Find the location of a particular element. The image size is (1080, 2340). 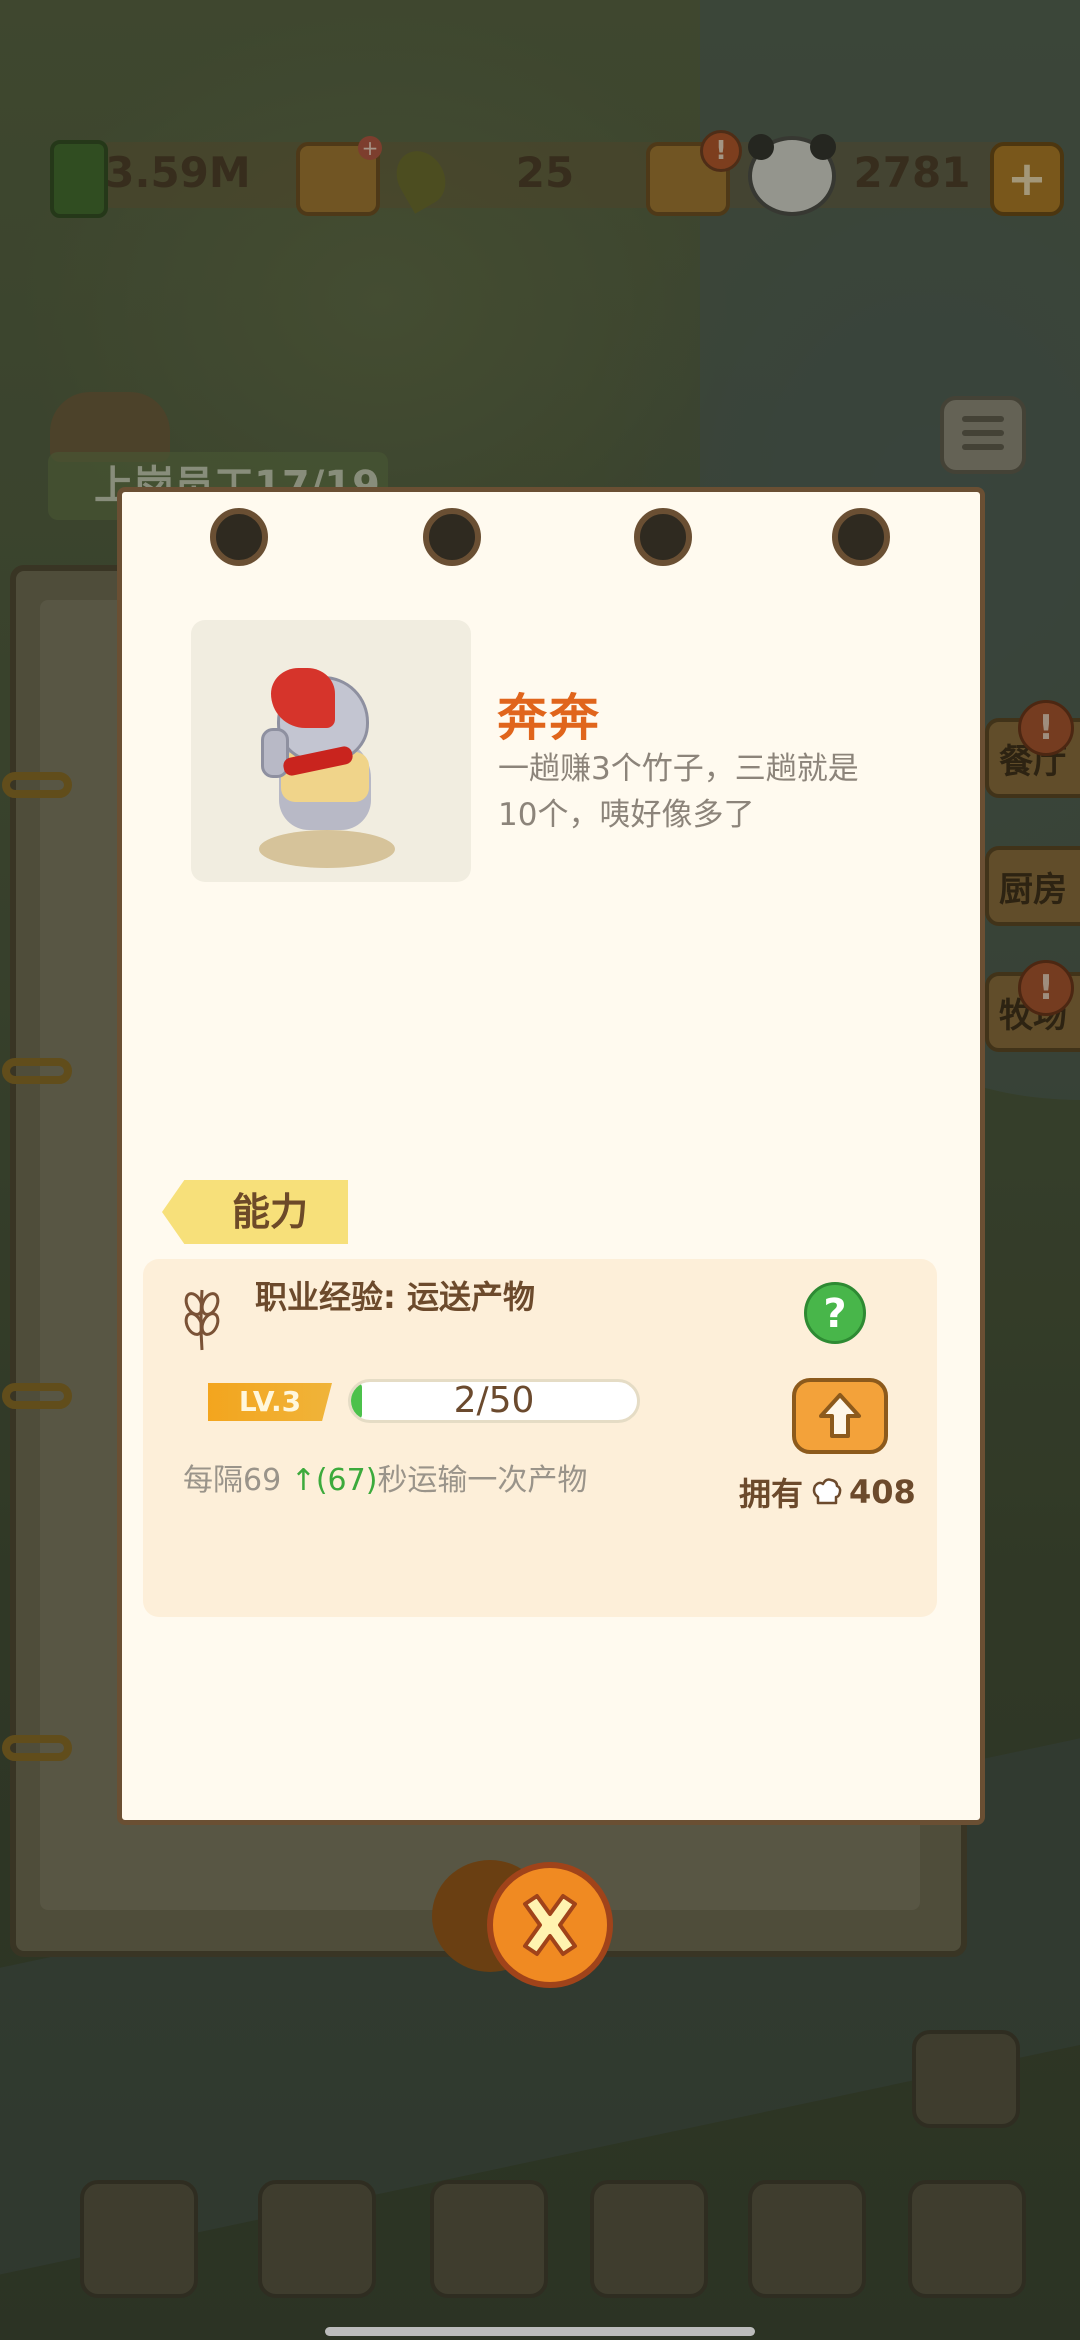

chef-hat-icon is located at coordinates (827, 1492).